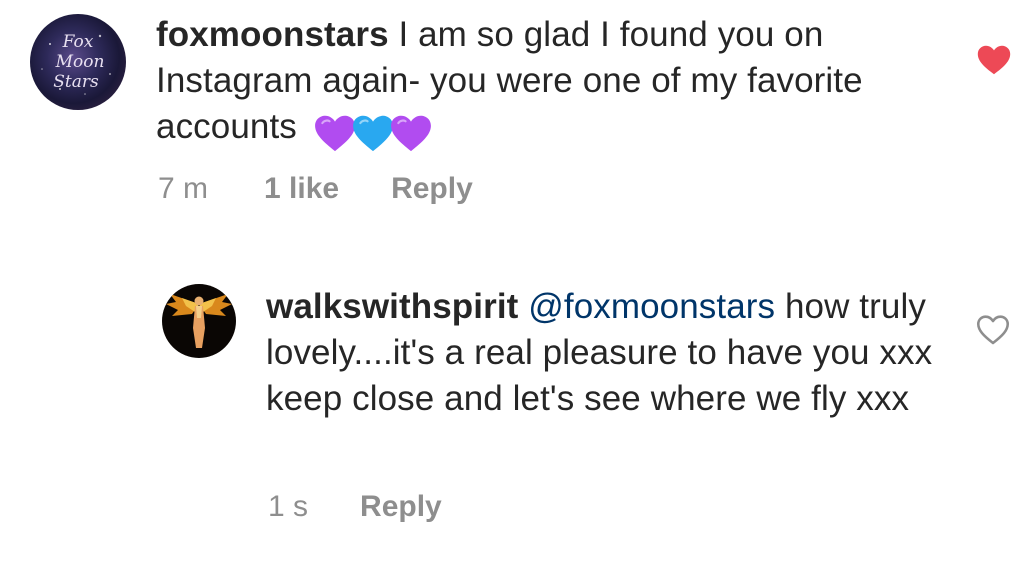 The height and width of the screenshot is (569, 1034). I want to click on heart-outline-icon, so click(993, 330).